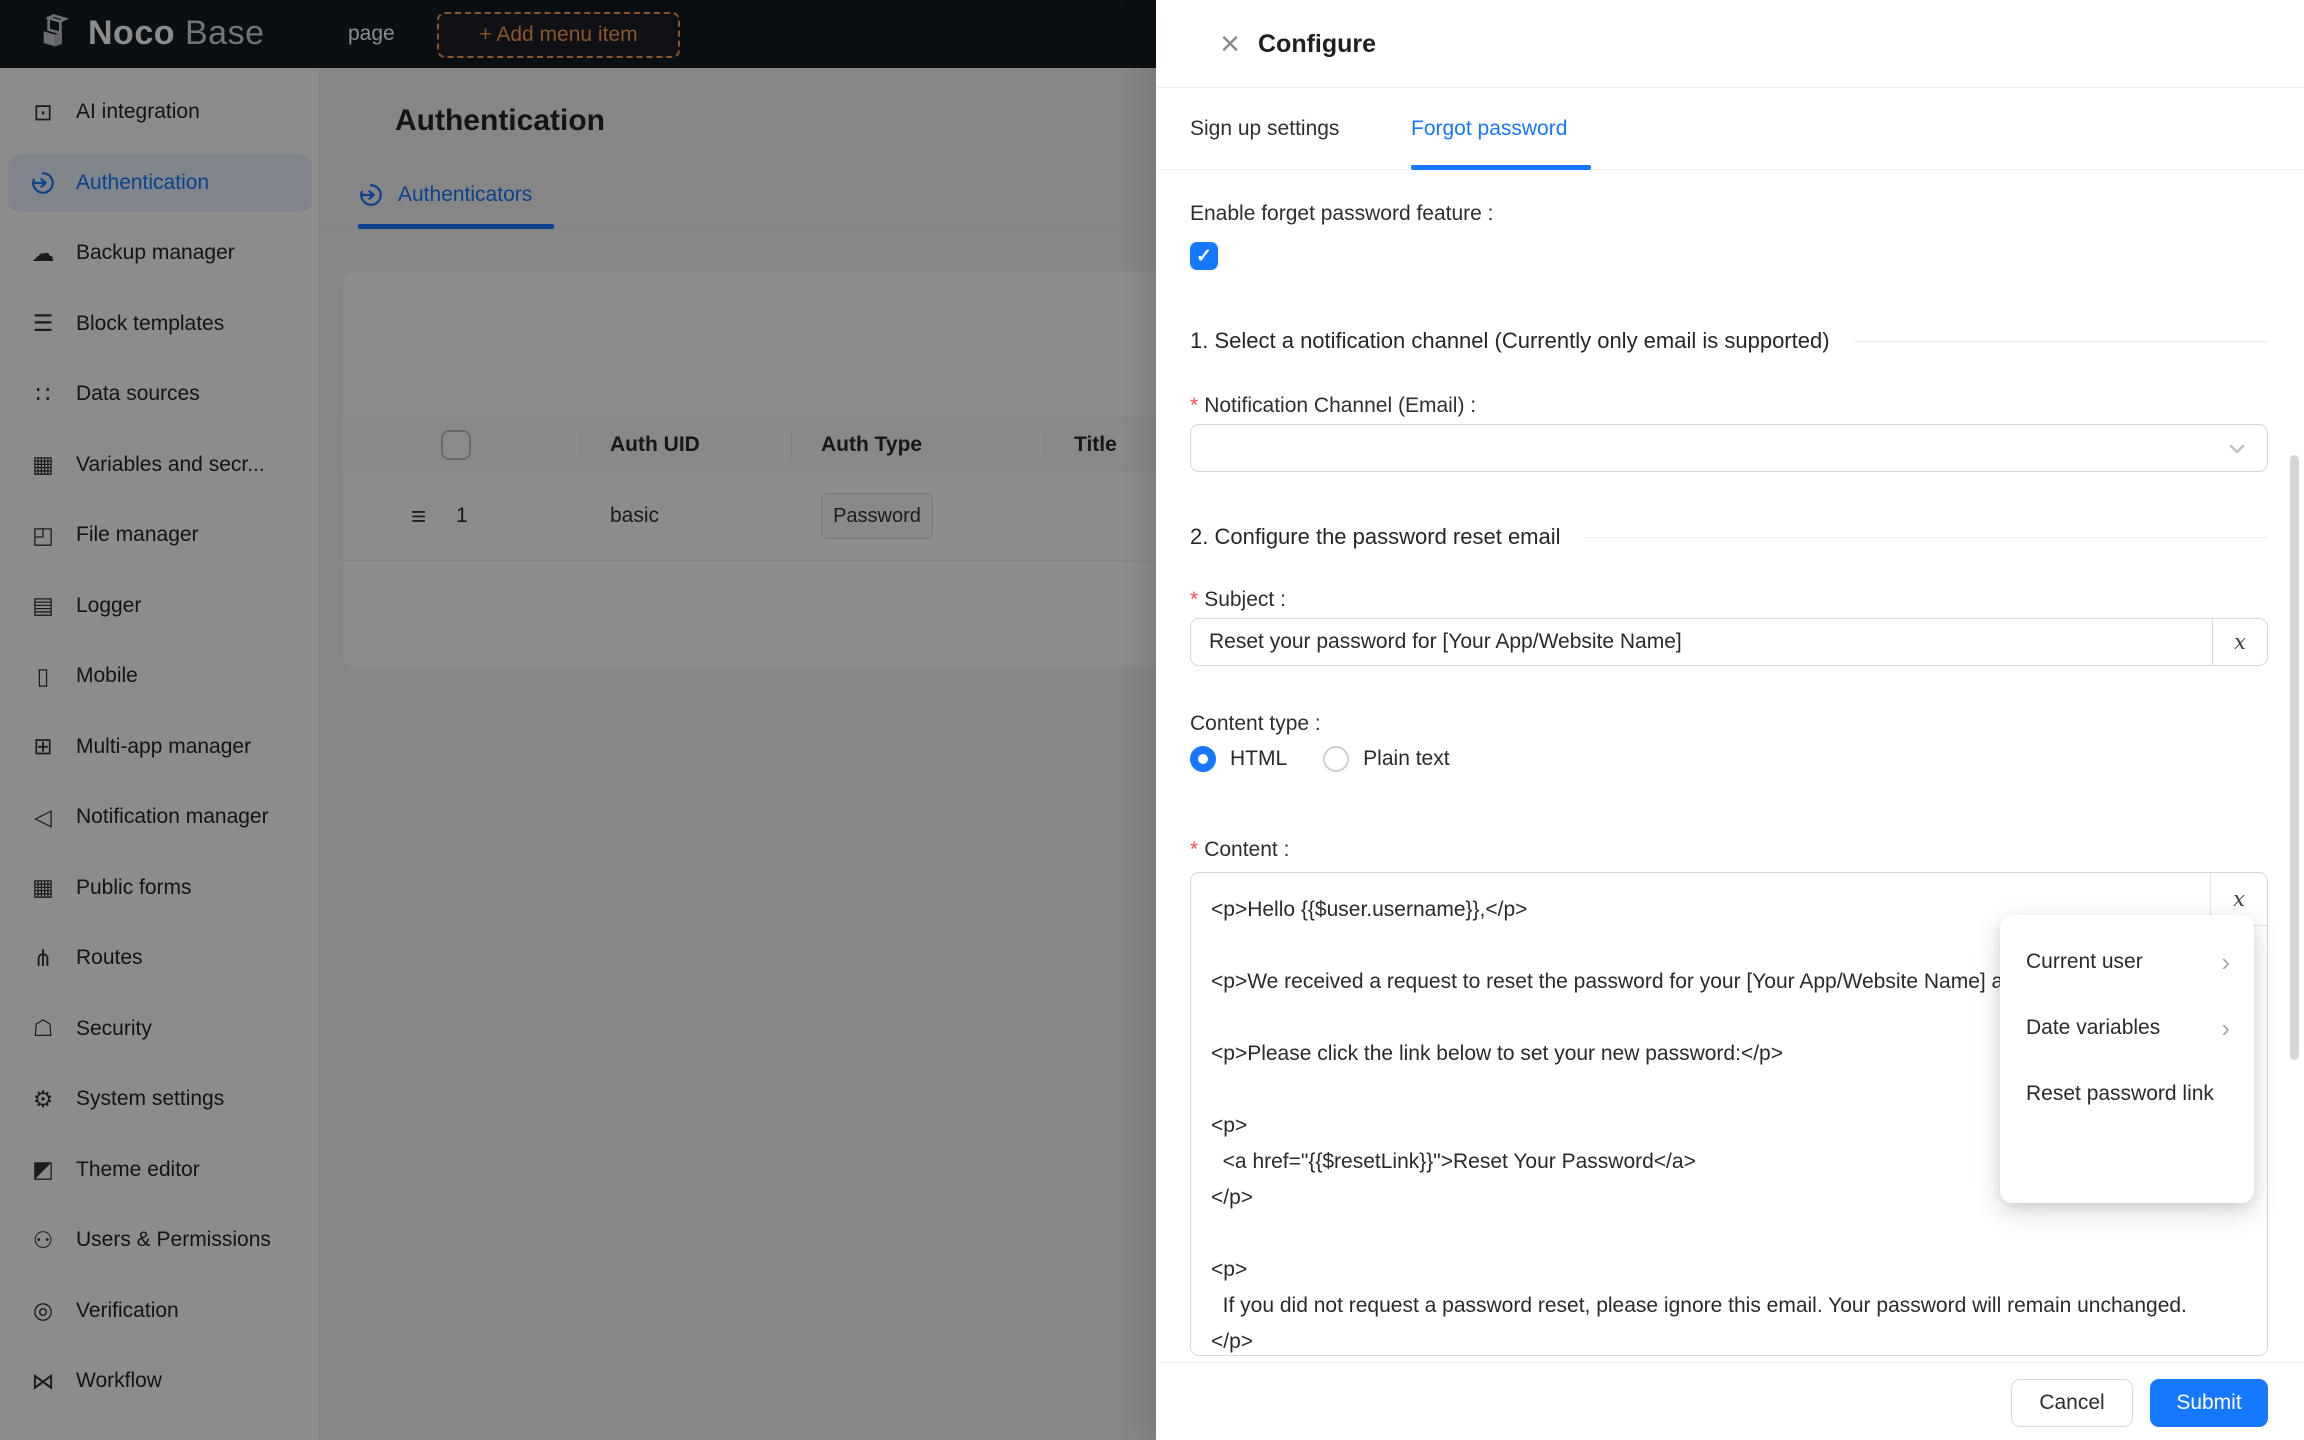 This screenshot has width=2304, height=1440. I want to click on variable-menu-item-label: Date variables, so click(2093, 1027).